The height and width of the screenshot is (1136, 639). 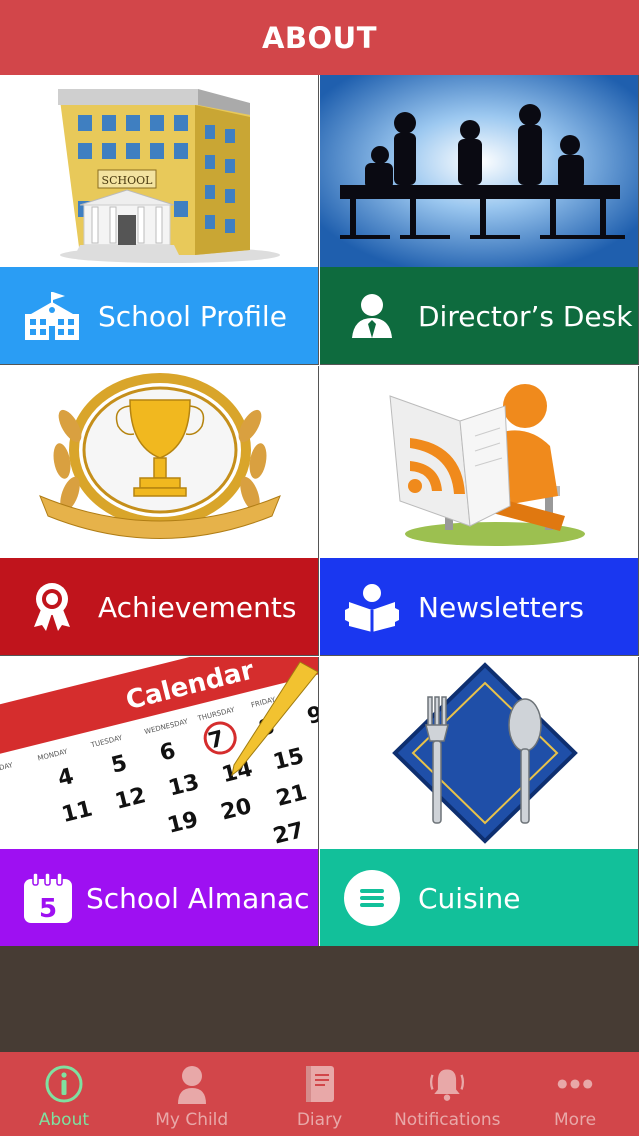 I want to click on tab-notifications: Notifications, so click(x=447, y=1094).